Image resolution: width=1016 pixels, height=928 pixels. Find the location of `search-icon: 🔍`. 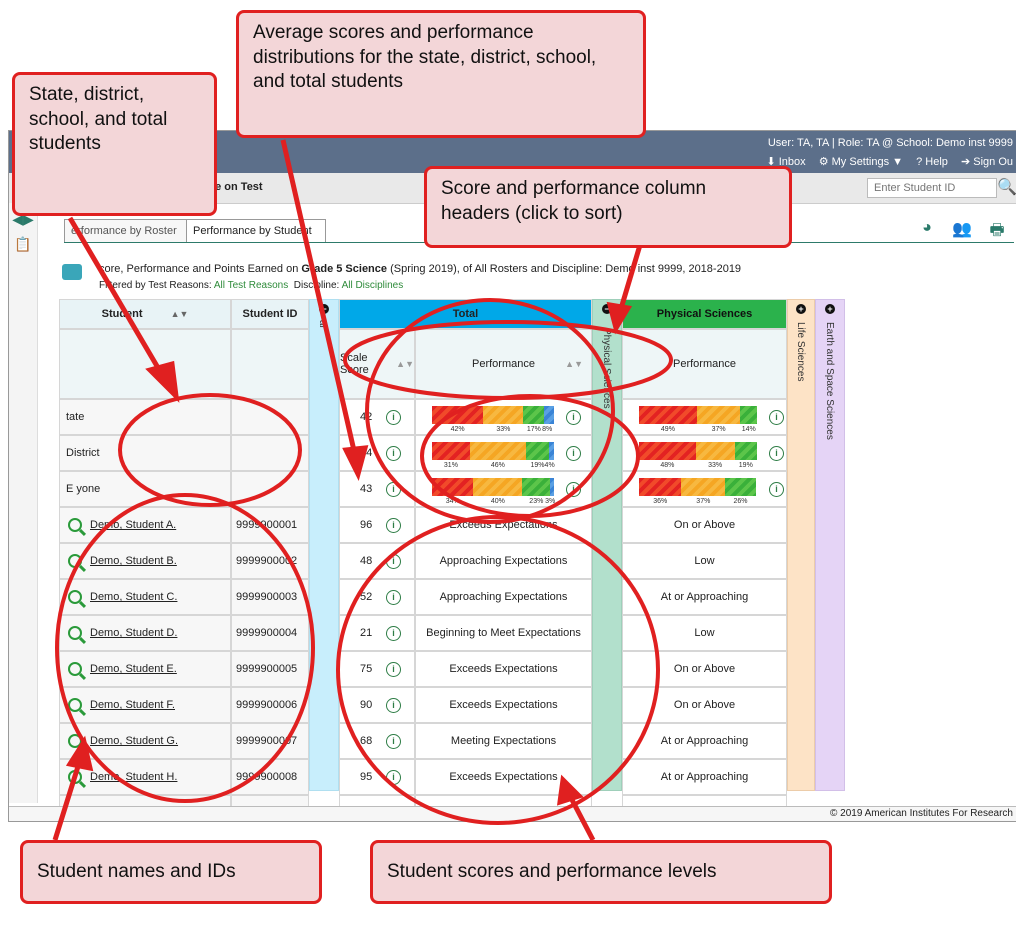

search-icon: 🔍 is located at coordinates (1006, 188).